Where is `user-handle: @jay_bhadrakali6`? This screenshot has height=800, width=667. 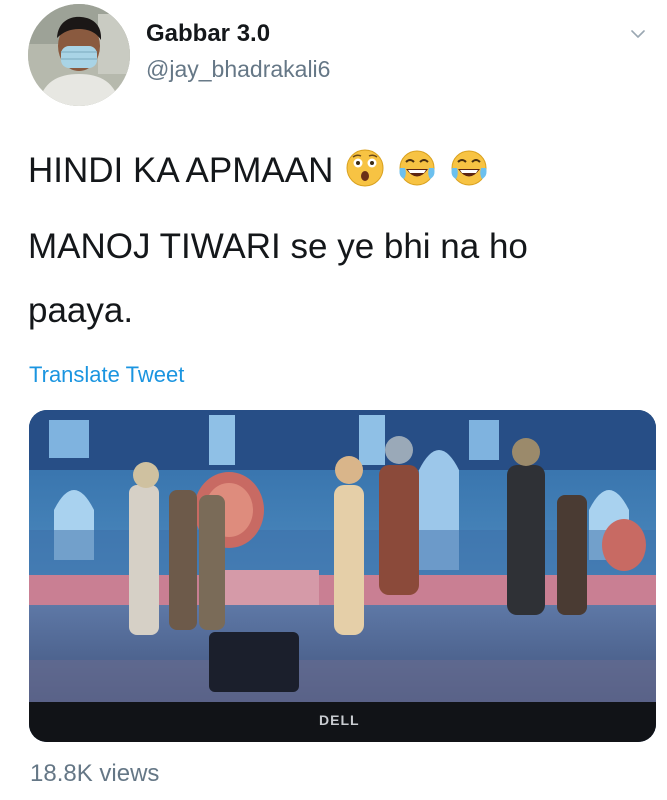
user-handle: @jay_bhadrakali6 is located at coordinates (238, 69).